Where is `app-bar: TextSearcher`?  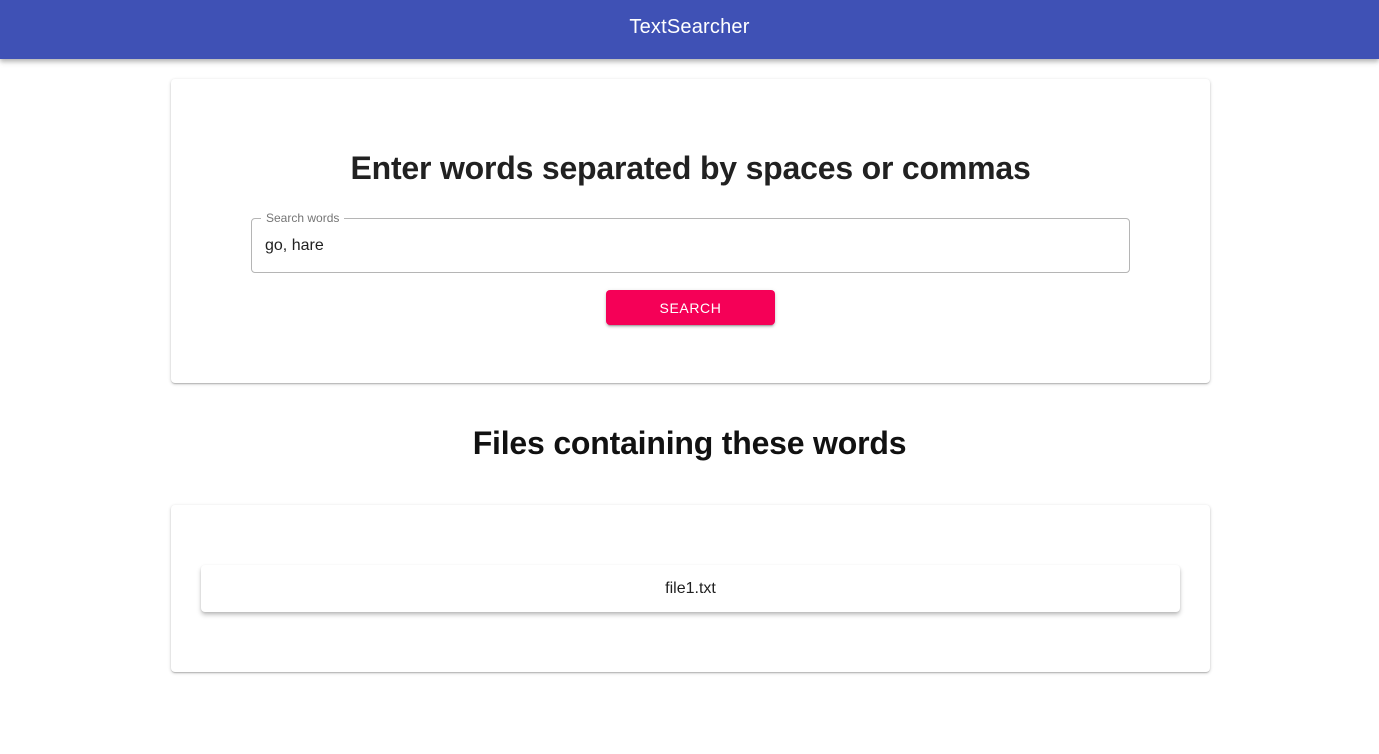
app-bar: TextSearcher is located at coordinates (689, 29).